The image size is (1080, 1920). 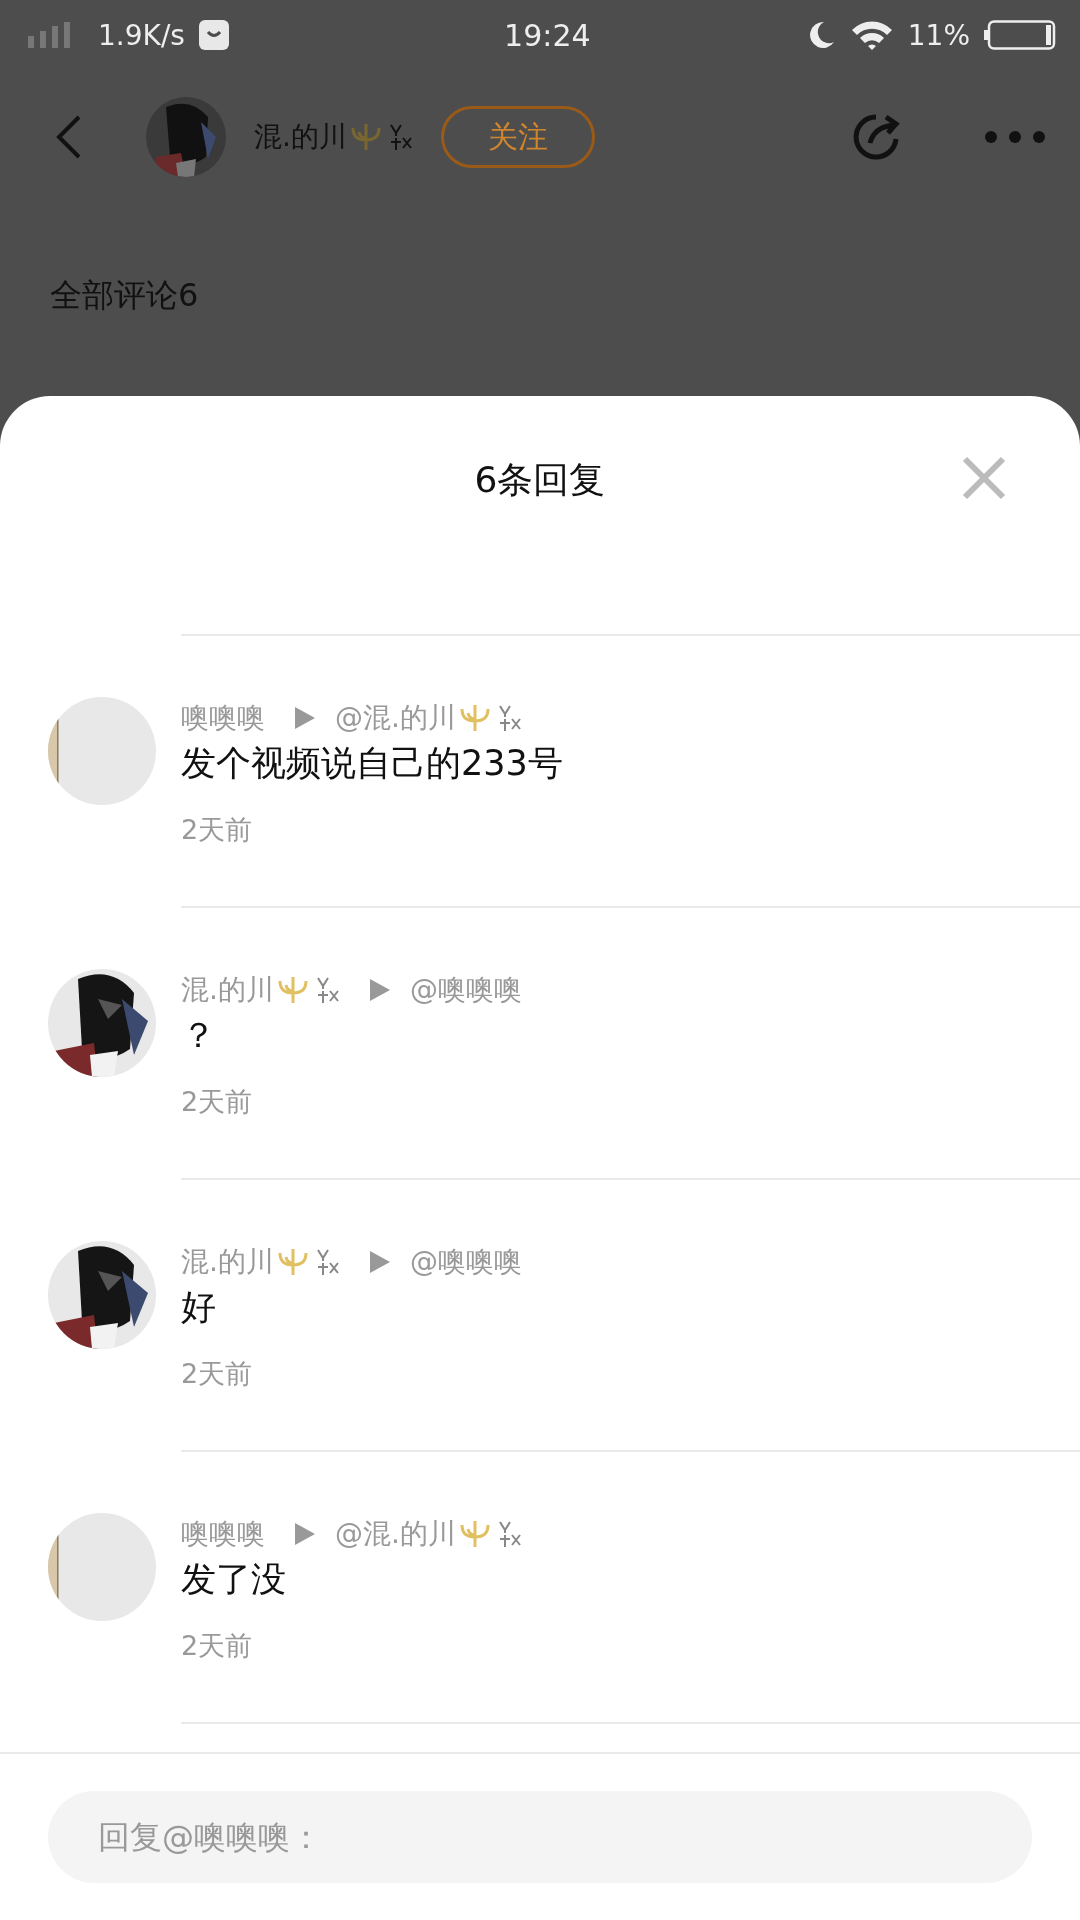 What do you see at coordinates (300, 137) in the screenshot?
I see `username: 混.的川` at bounding box center [300, 137].